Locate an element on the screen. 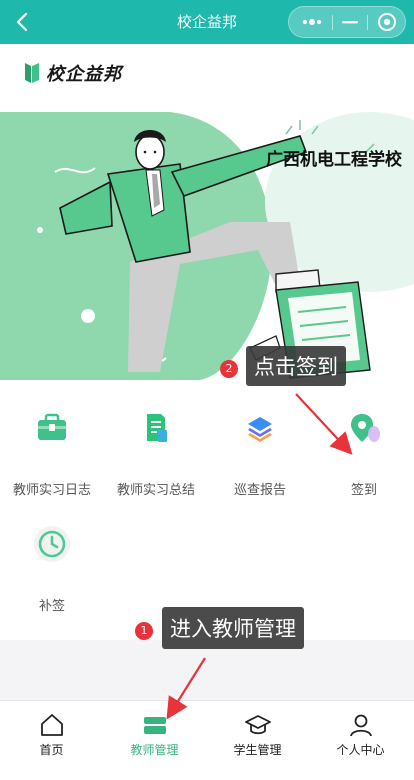 This screenshot has height=780, width=414. stack-icon is located at coordinates (155, 725).